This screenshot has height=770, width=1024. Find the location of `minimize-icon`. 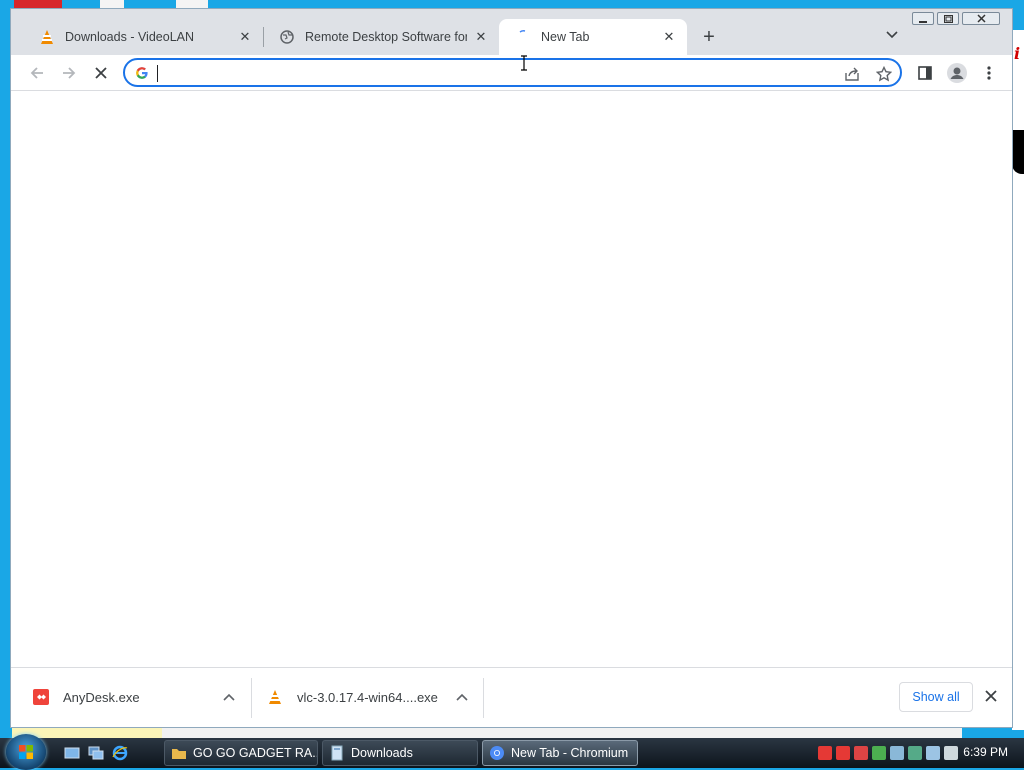

minimize-icon is located at coordinates (923, 21).